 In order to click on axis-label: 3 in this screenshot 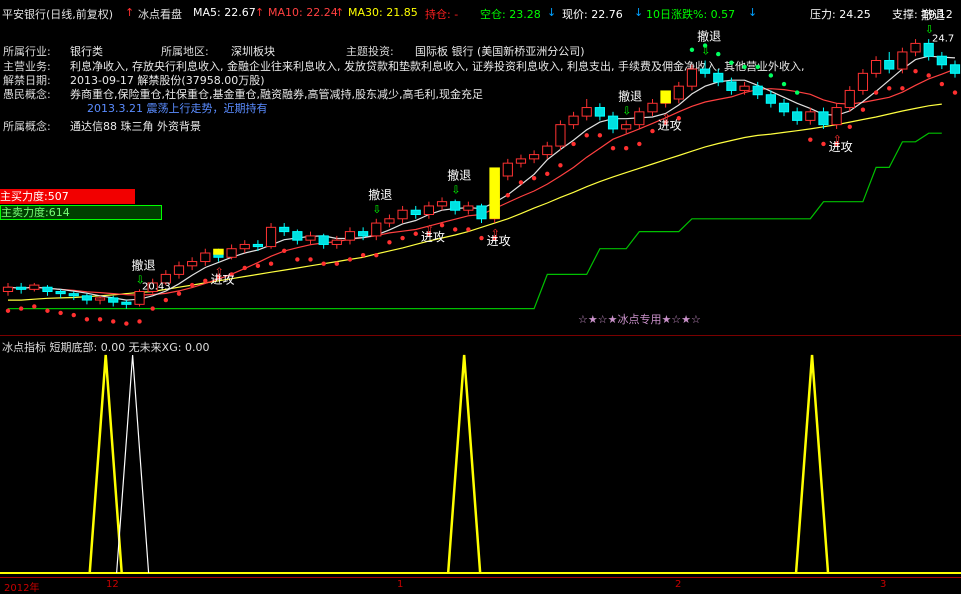, I will do `click(883, 584)`.